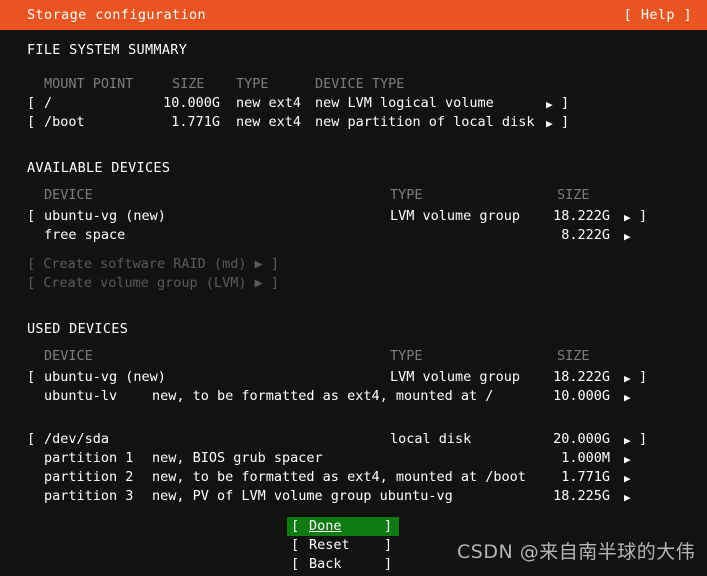 This screenshot has height=576, width=707. I want to click on child-name: partition 3, so click(89, 496).